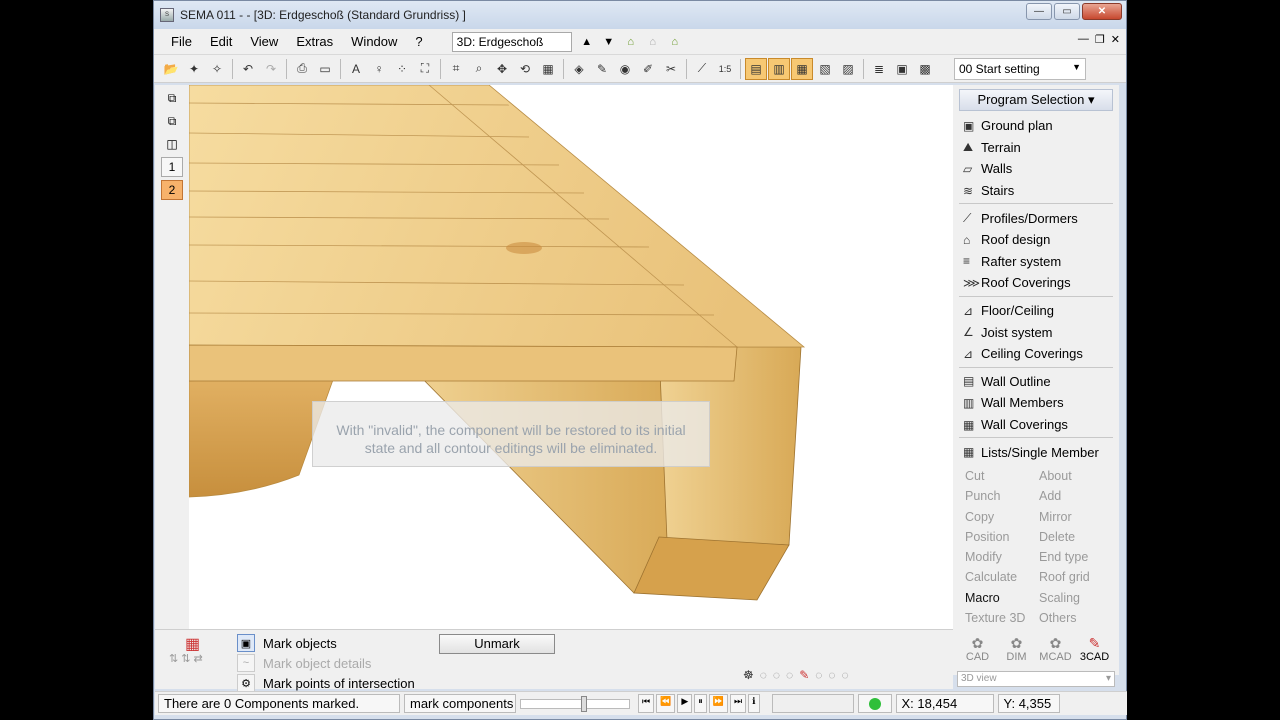 The height and width of the screenshot is (720, 1280). I want to click on undo-icon: ↶, so click(248, 69).